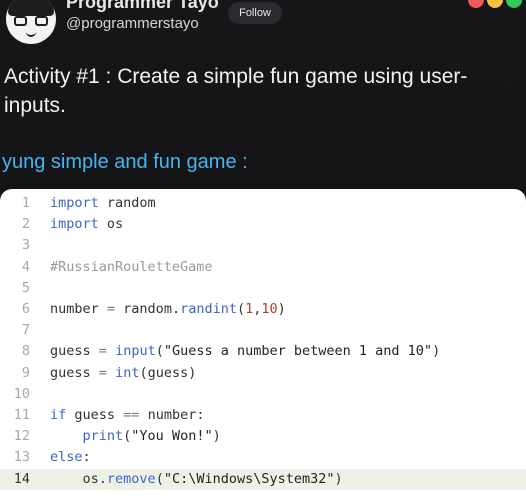  Describe the element at coordinates (263, 203) in the screenshot. I see `code-line: 1 import random` at that location.